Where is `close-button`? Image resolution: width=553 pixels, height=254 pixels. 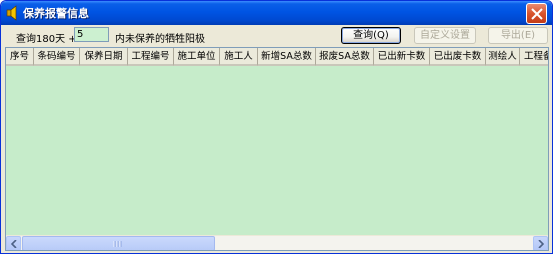
close-button is located at coordinates (536, 13).